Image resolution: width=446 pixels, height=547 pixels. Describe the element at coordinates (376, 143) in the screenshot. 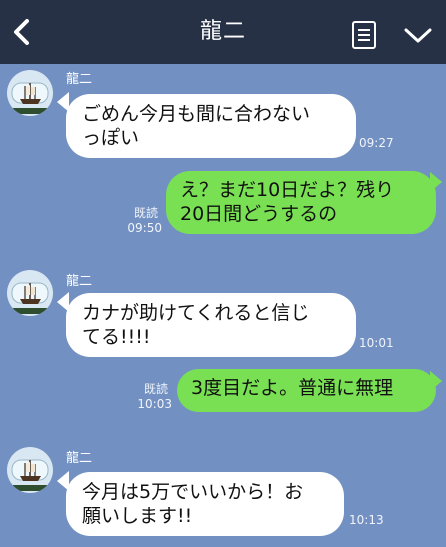

I see `message-time: 09:27` at that location.